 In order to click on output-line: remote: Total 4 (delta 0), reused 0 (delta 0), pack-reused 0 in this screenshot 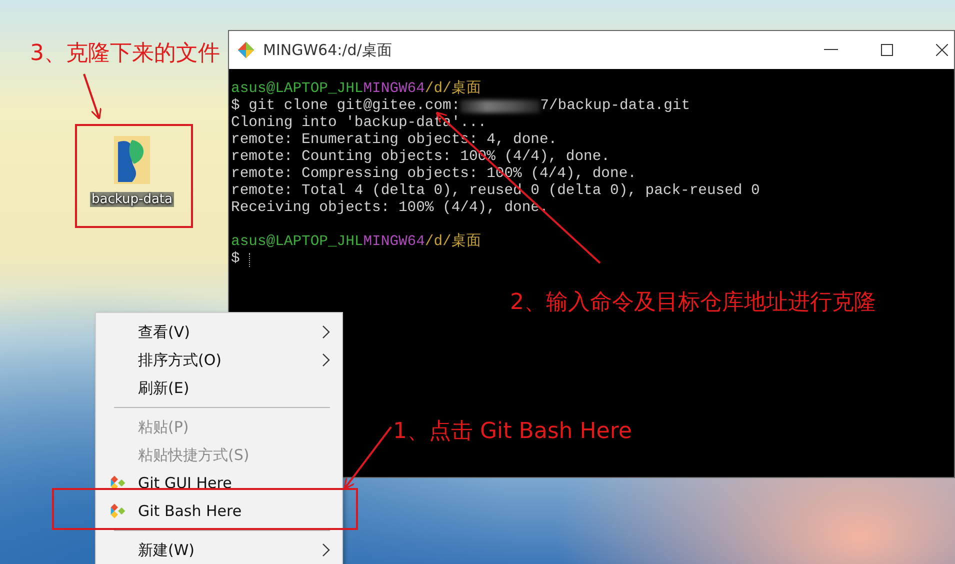, I will do `click(495, 191)`.